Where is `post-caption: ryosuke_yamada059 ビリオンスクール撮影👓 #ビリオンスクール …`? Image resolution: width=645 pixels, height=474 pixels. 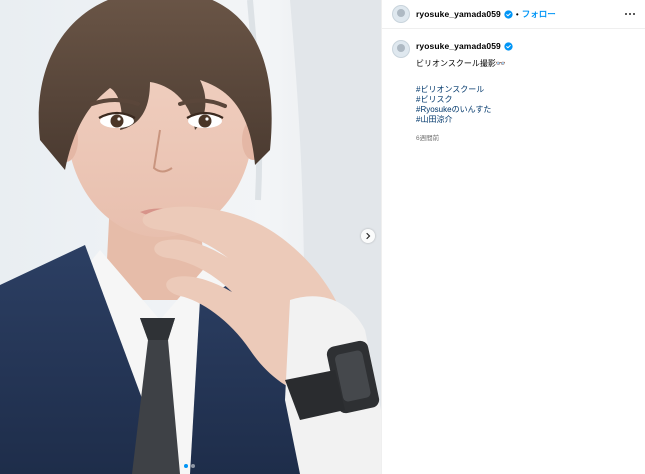
post-caption: ryosuke_yamada059 ビリオンスクール撮影👓 #ビリオンスクール … is located at coordinates (513, 85).